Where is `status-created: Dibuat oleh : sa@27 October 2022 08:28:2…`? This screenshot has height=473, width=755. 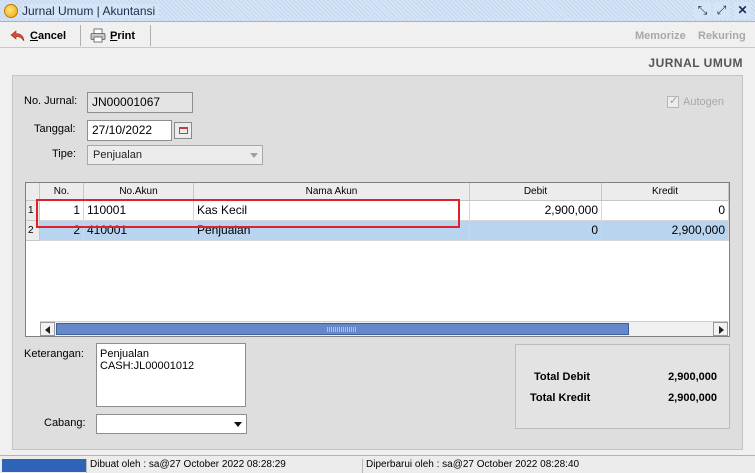
status-created: Dibuat oleh : sa@27 October 2022 08:28:2… is located at coordinates (224, 466).